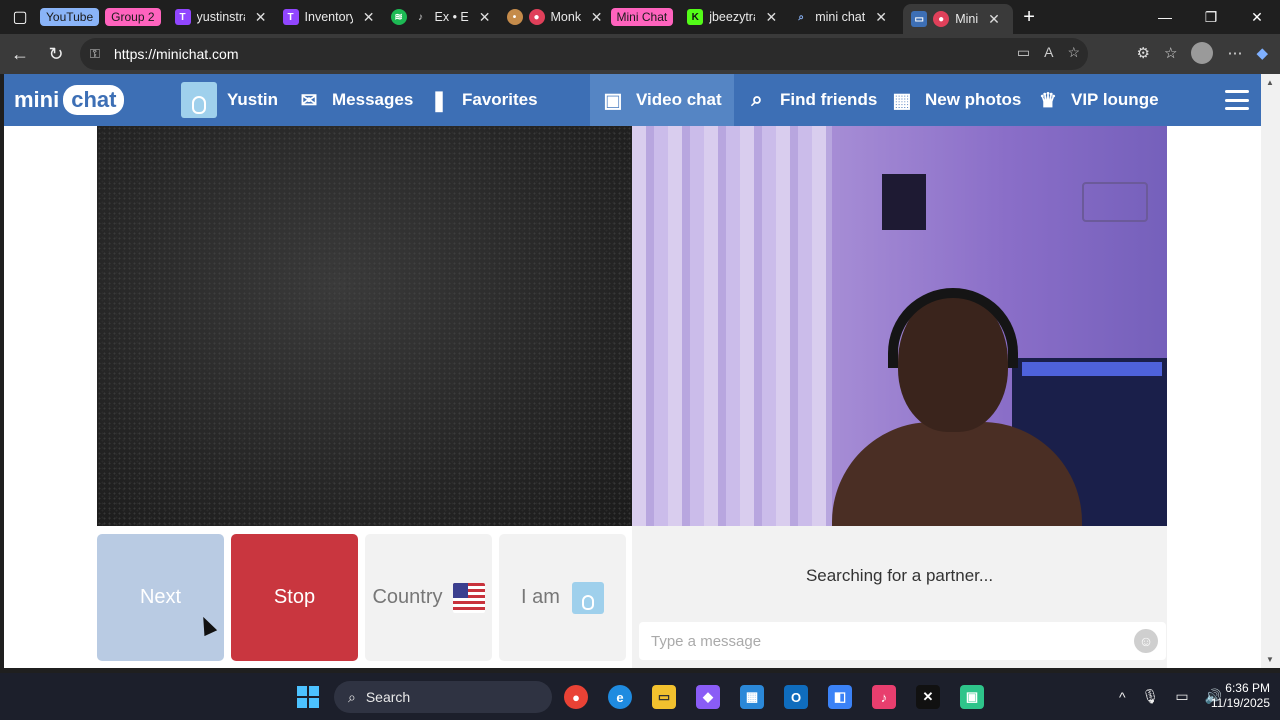  What do you see at coordinates (1029, 17) in the screenshot?
I see `new-tab-icon: +` at bounding box center [1029, 17].